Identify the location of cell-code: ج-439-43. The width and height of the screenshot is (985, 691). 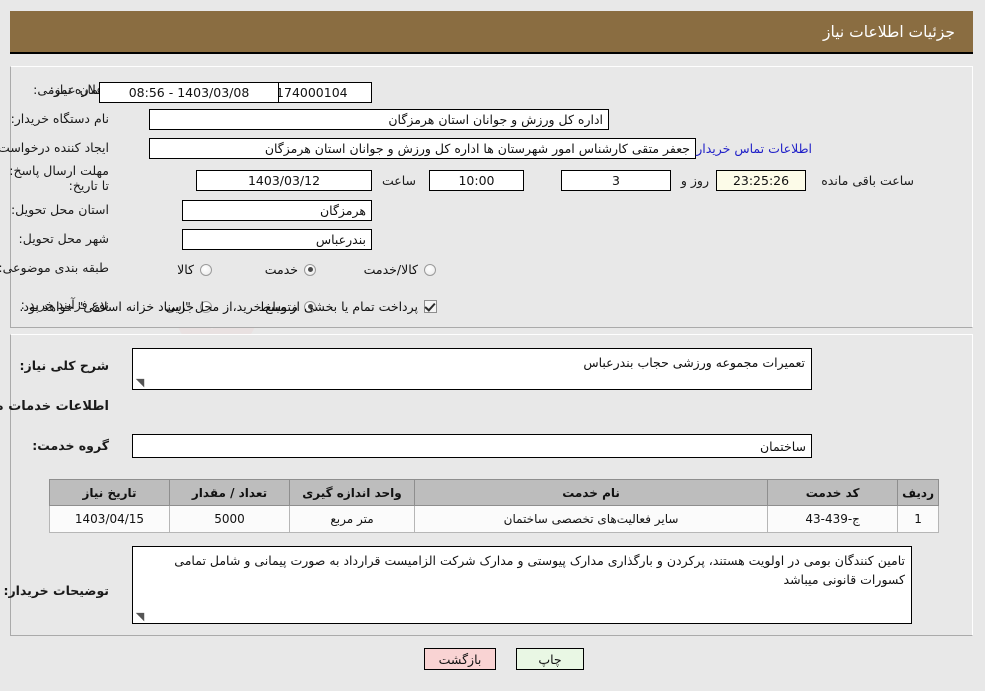
(834, 519).